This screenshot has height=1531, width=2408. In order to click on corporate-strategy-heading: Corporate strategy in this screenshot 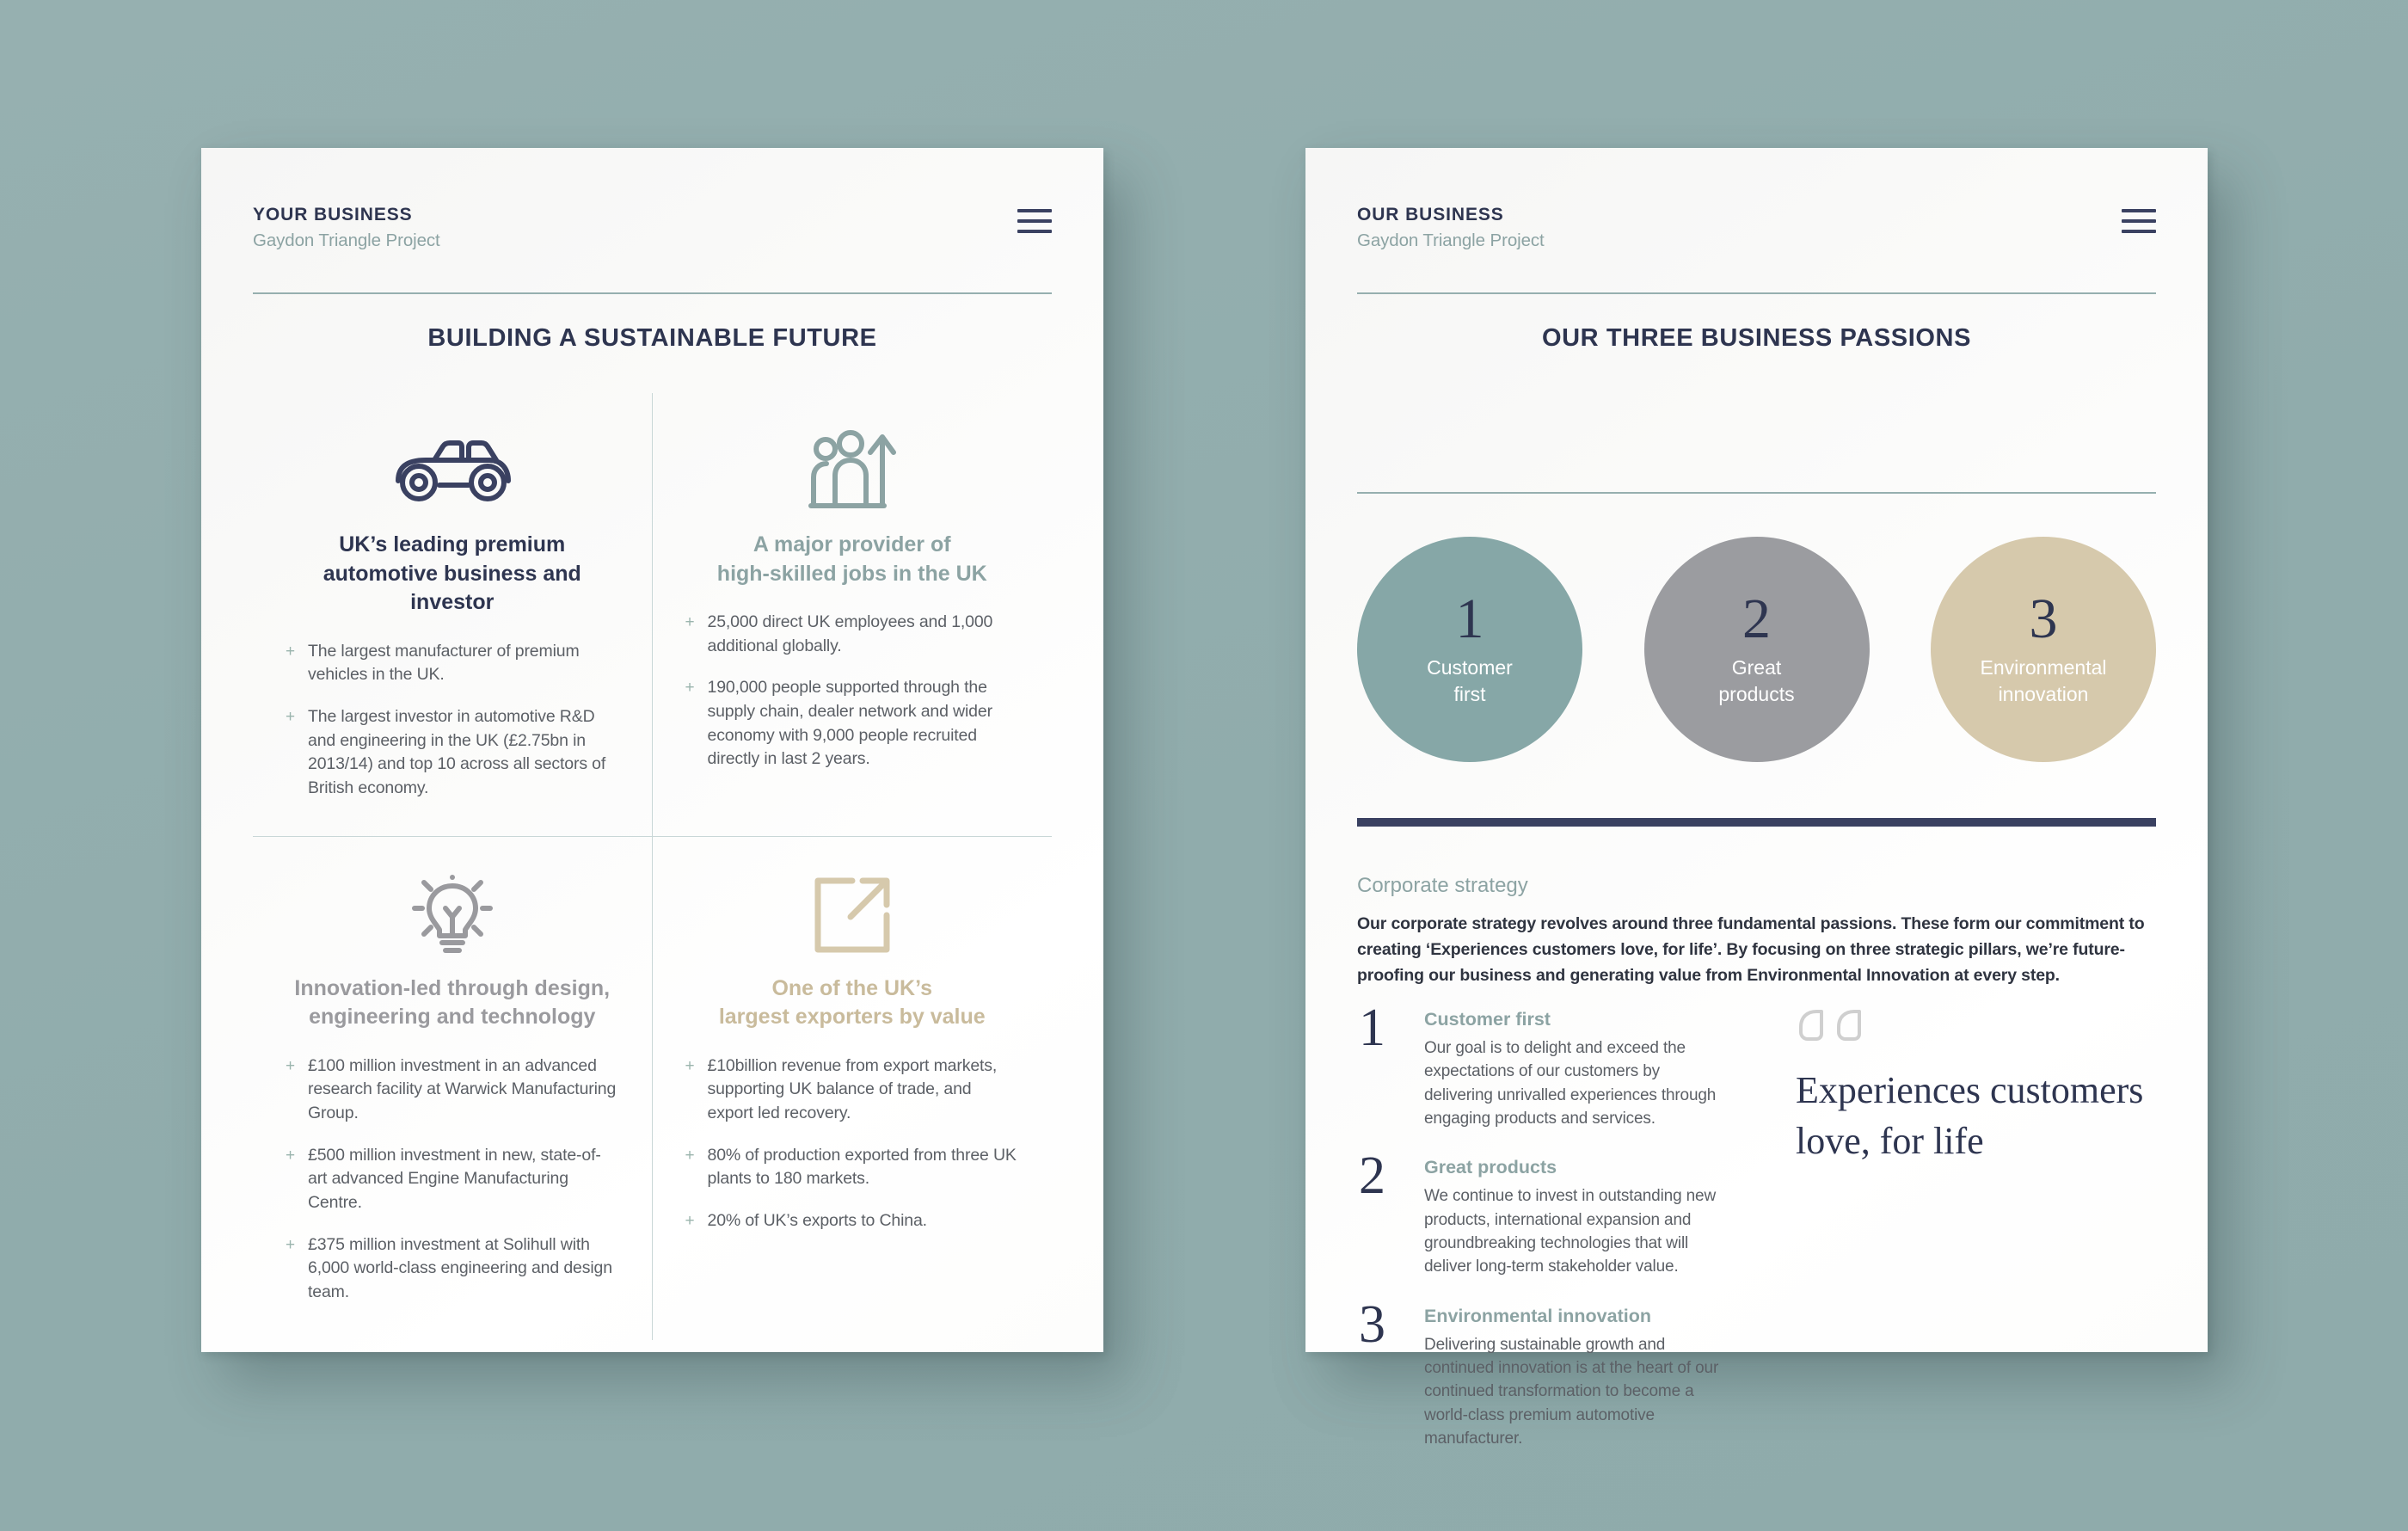, I will do `click(1442, 885)`.